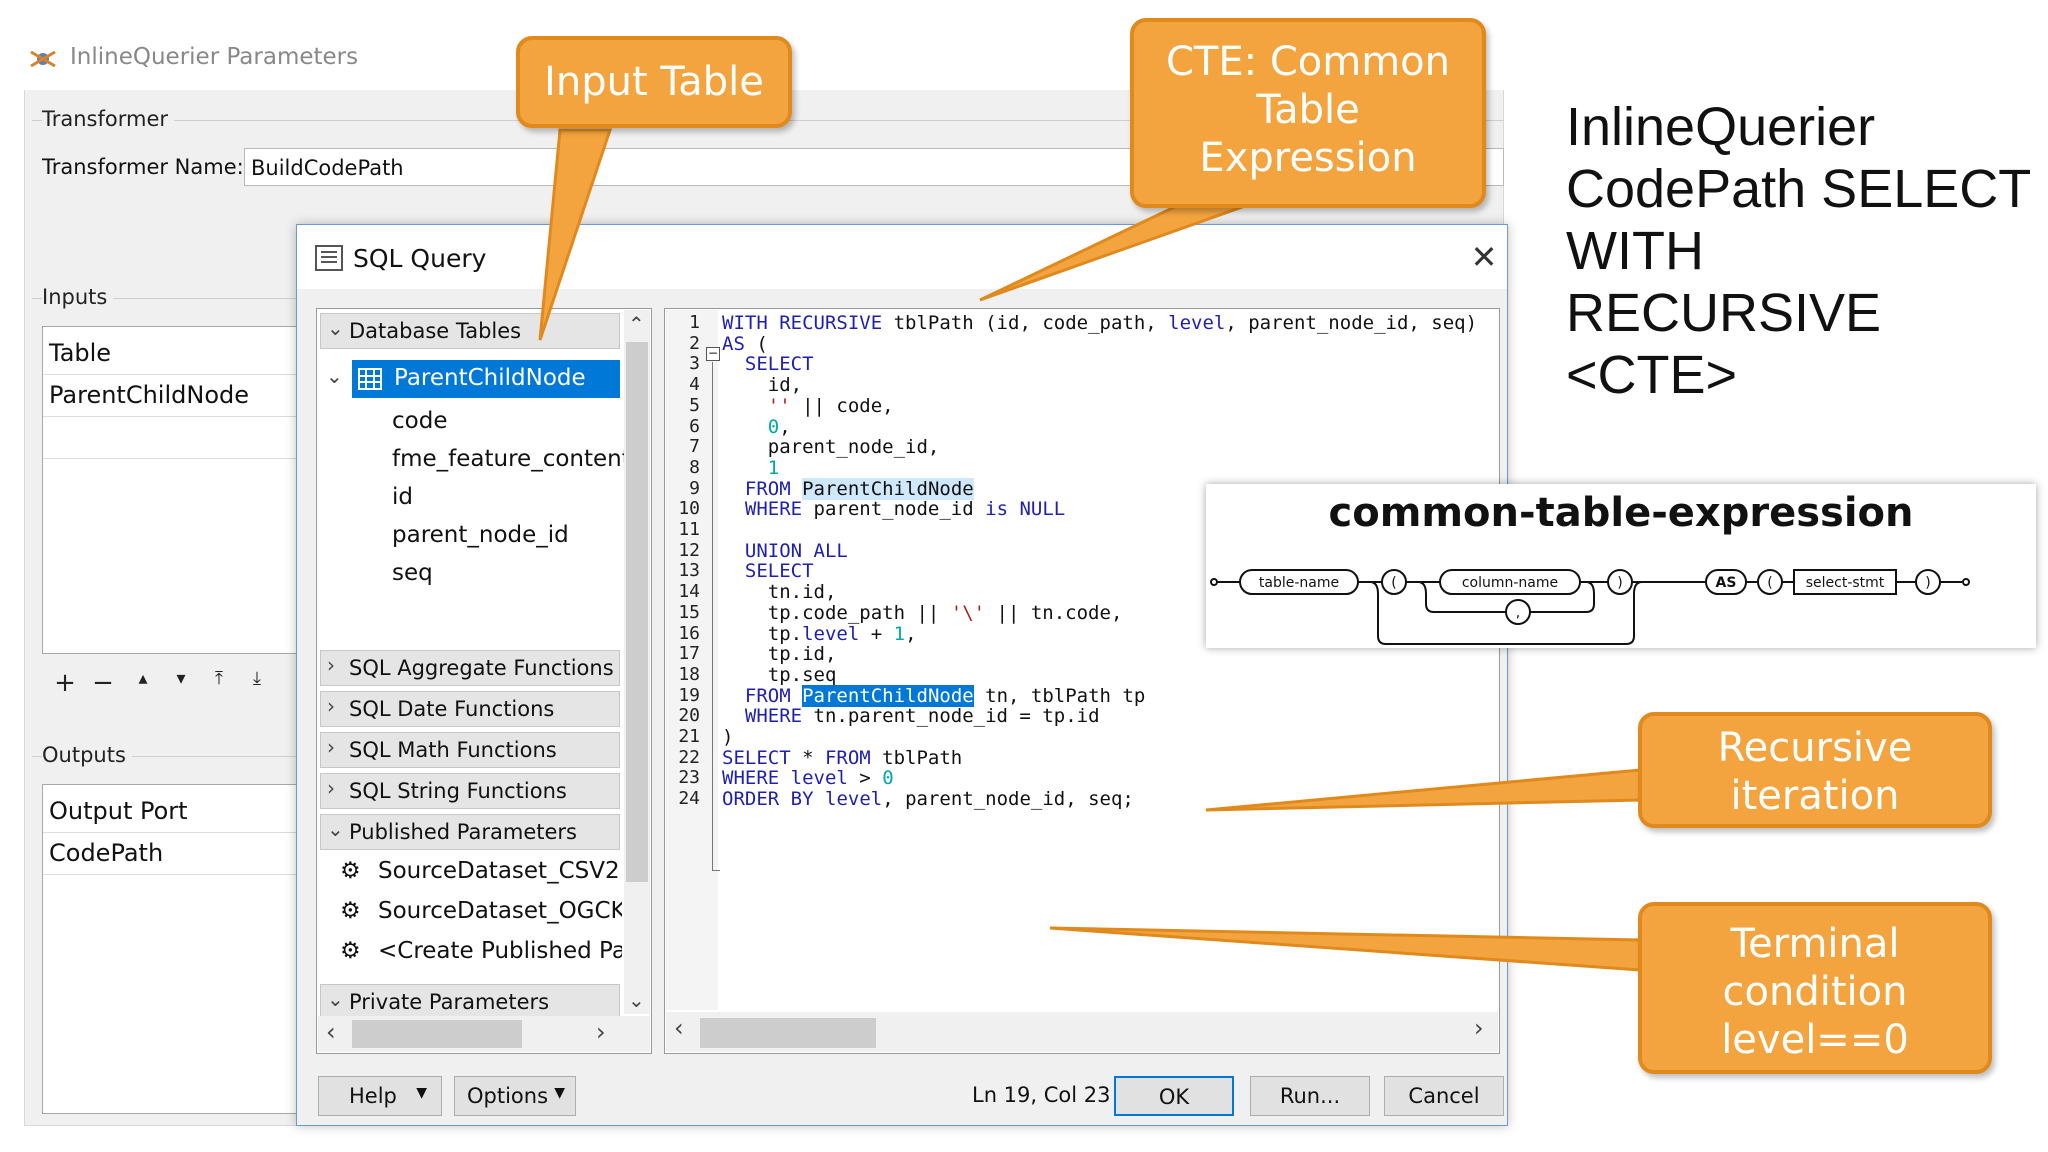 This screenshot has width=2048, height=1152. What do you see at coordinates (402, 497) in the screenshot?
I see `tree-item-column: id` at bounding box center [402, 497].